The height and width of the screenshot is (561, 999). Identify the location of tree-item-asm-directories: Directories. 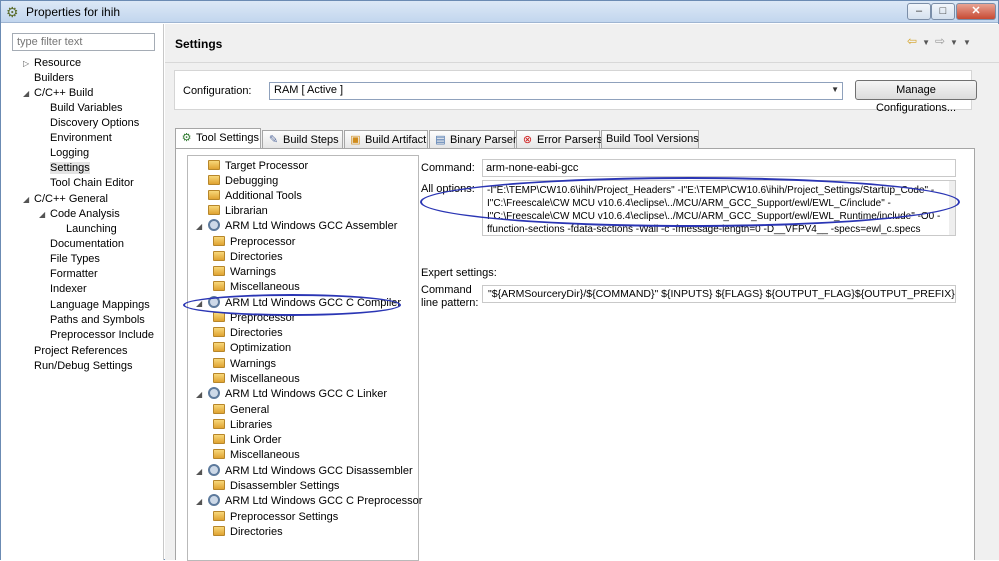
(248, 257).